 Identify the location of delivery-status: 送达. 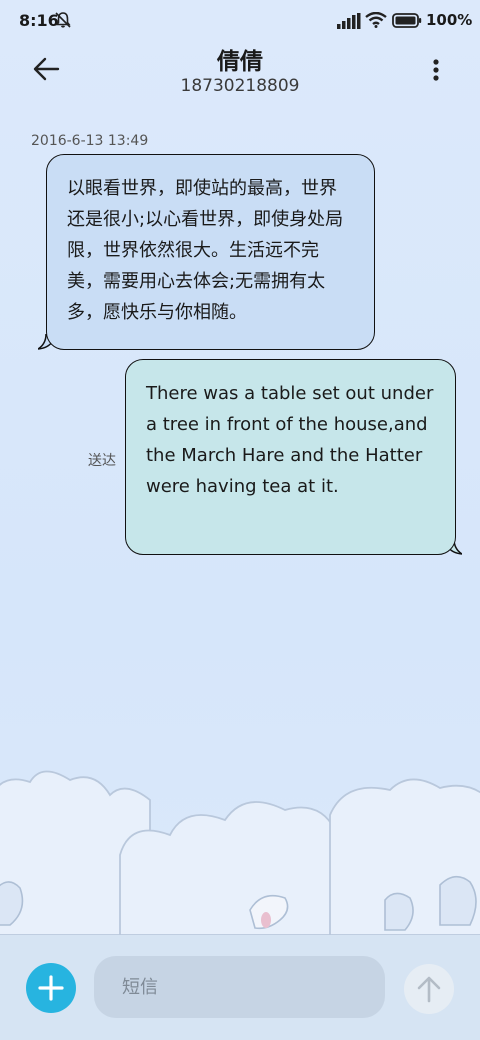
(102, 461).